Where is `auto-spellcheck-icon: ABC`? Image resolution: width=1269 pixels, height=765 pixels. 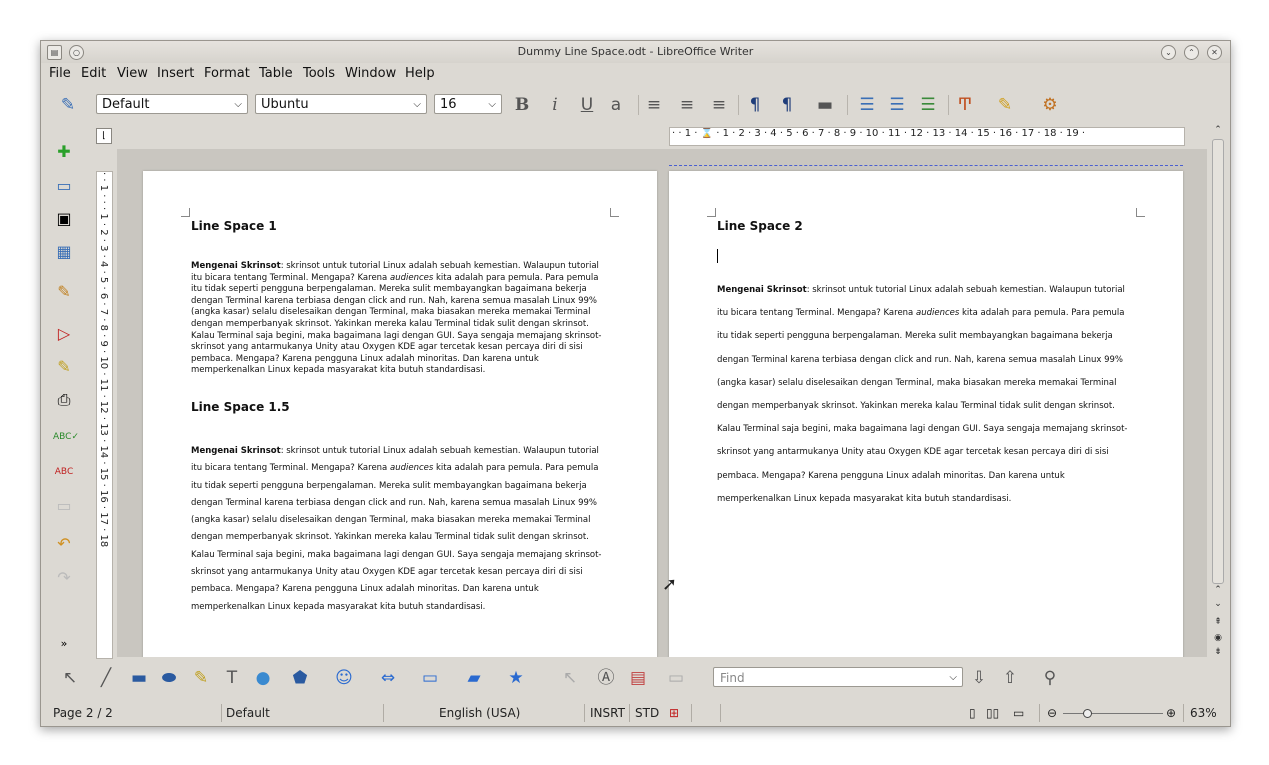 auto-spellcheck-icon: ABC is located at coordinates (64, 472).